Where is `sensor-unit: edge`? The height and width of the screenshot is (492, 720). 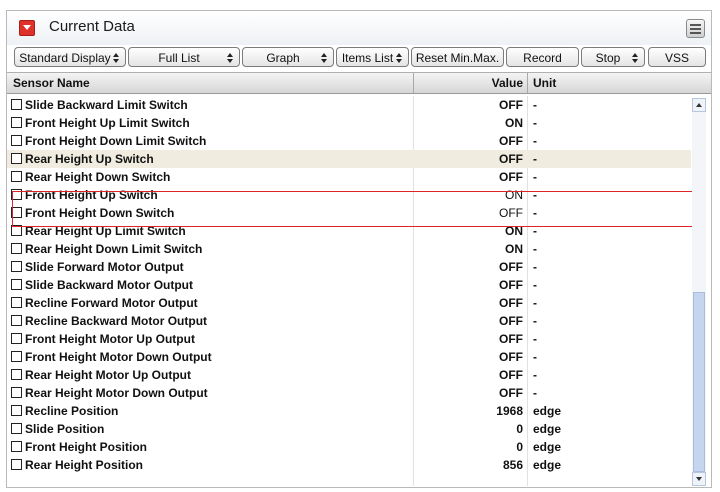 sensor-unit: edge is located at coordinates (547, 465).